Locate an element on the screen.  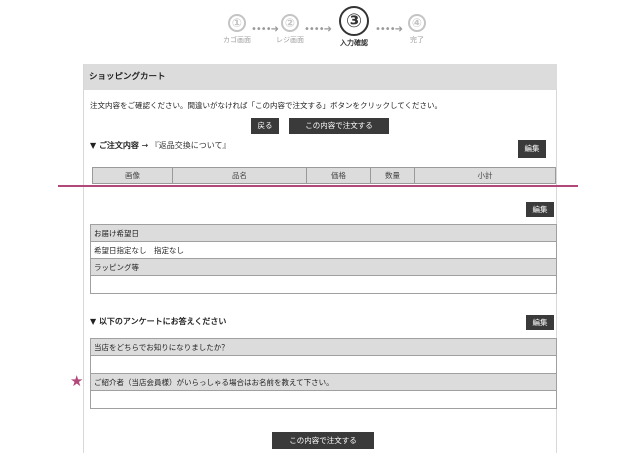
wrapping-value is located at coordinates (323, 284).